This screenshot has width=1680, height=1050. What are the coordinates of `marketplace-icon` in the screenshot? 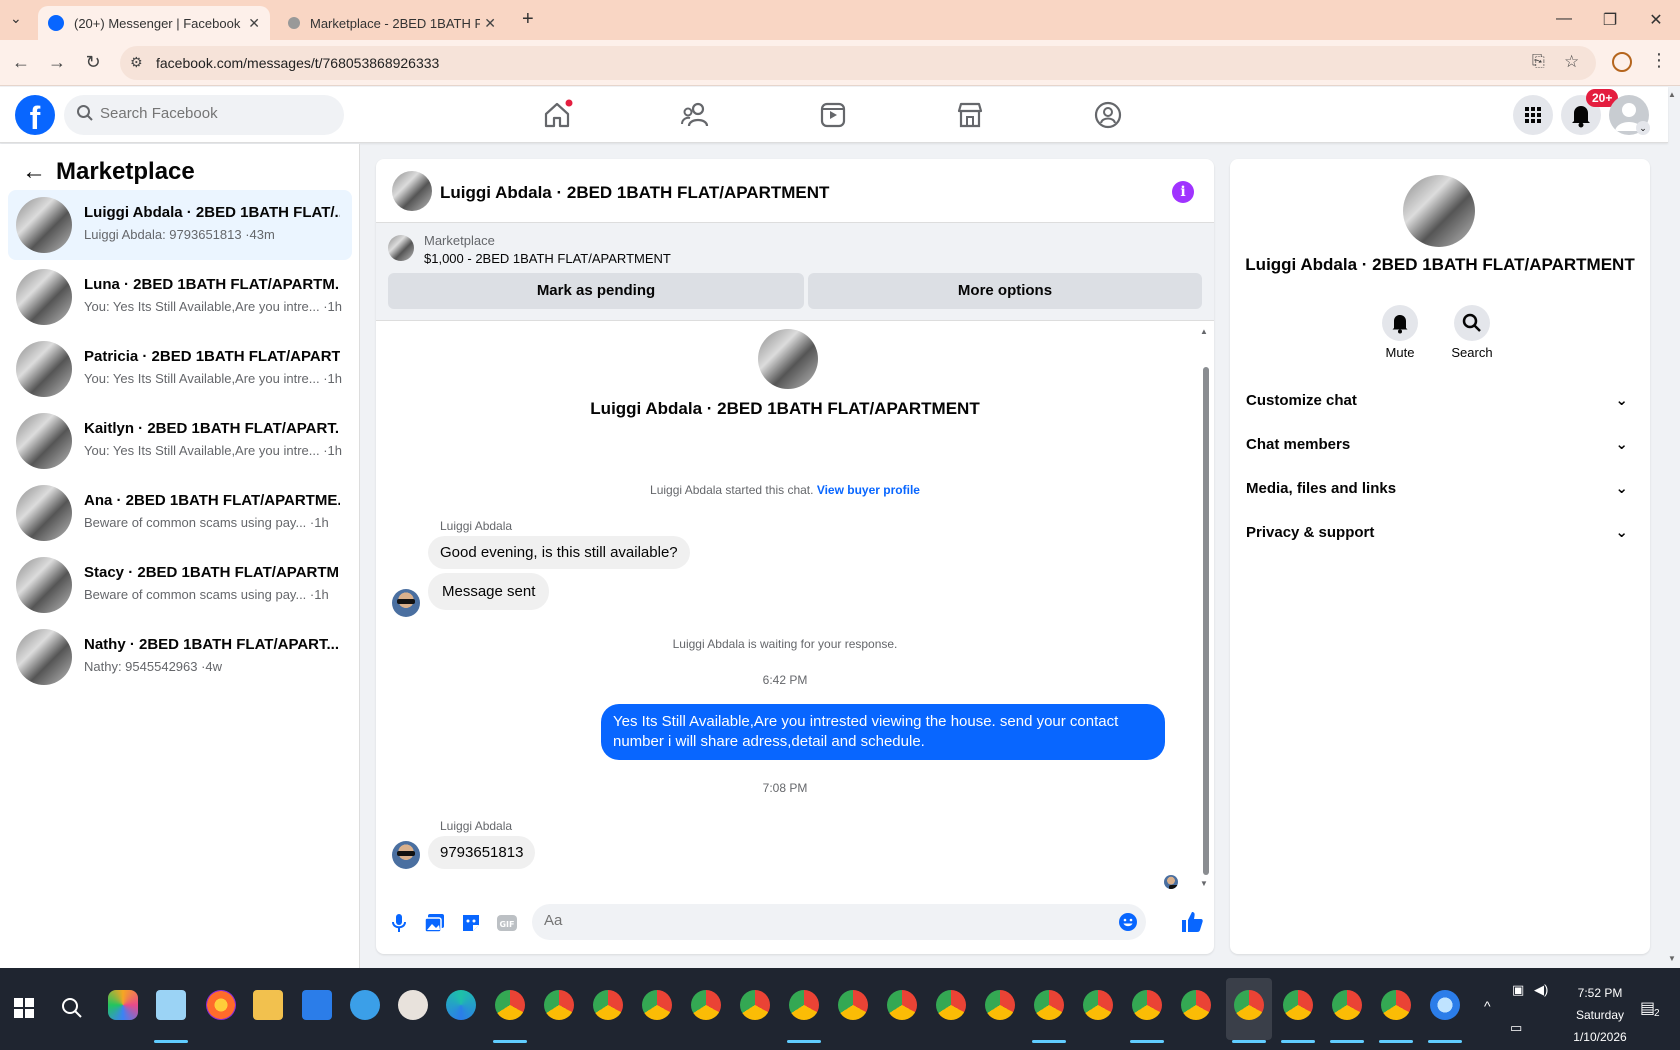 It's located at (970, 115).